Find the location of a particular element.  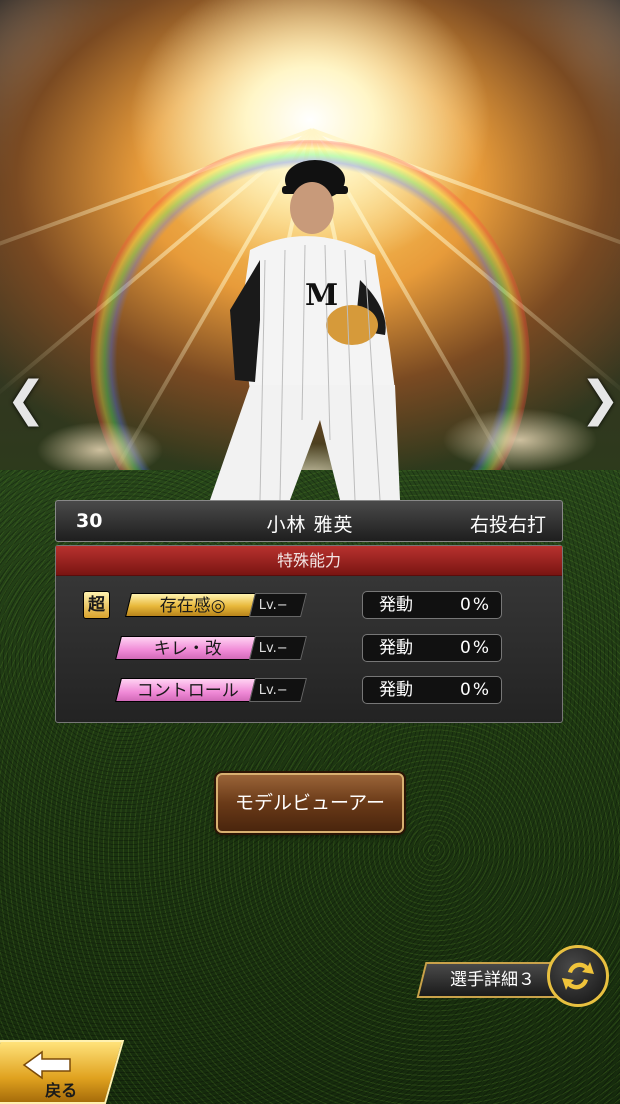

ability-row: 超 存在感◎ Lv.− 発動 0% is located at coordinates (310, 606).